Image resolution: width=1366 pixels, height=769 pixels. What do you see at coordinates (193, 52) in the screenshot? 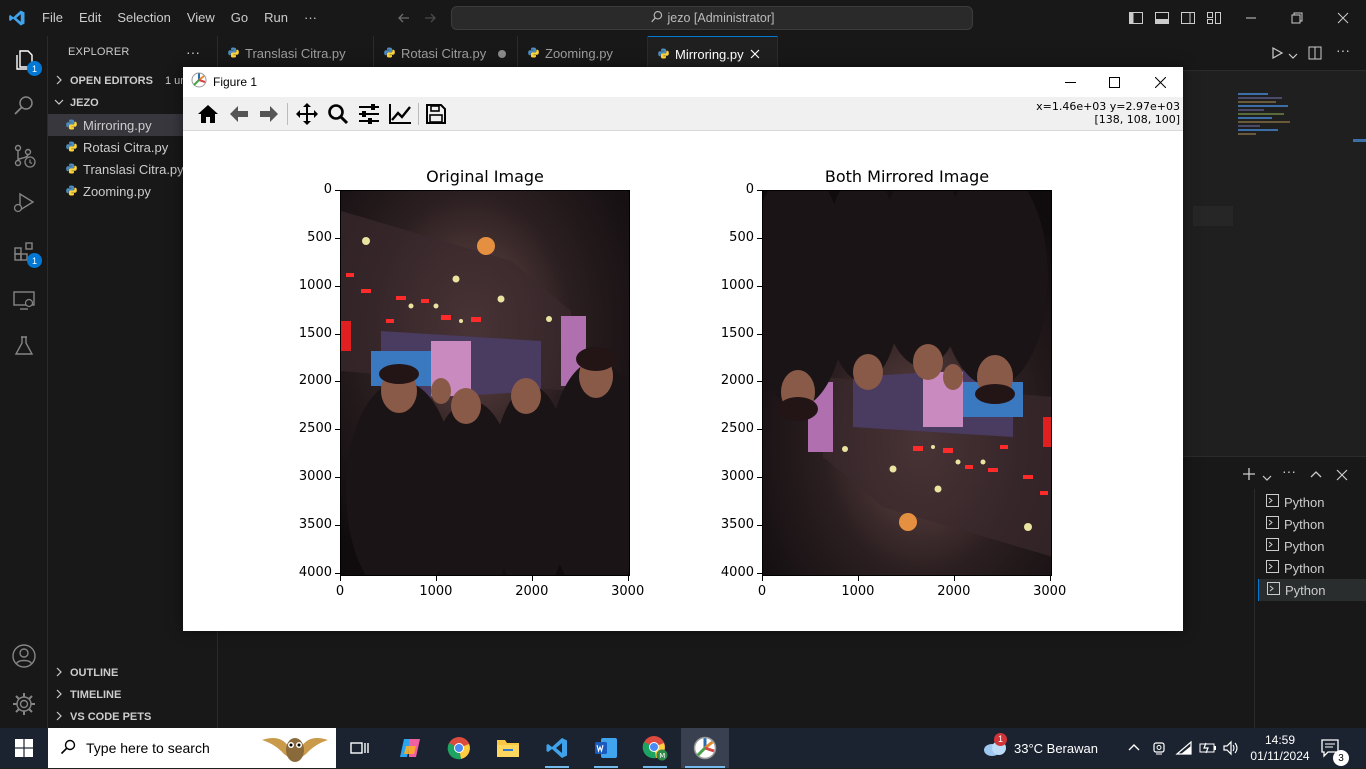
I see `more-actions-icon: ···` at bounding box center [193, 52].